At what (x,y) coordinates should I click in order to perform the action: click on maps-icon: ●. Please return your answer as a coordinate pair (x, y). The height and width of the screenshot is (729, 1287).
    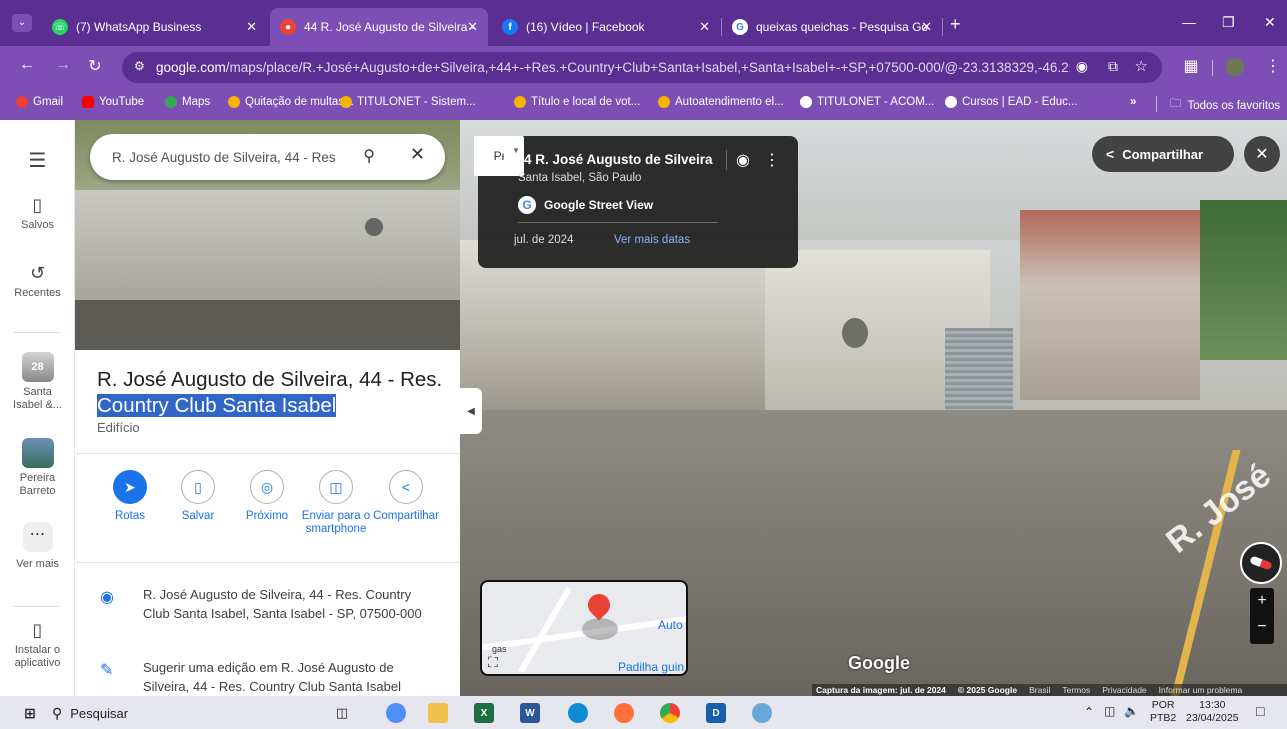
    Looking at the image, I should click on (288, 27).